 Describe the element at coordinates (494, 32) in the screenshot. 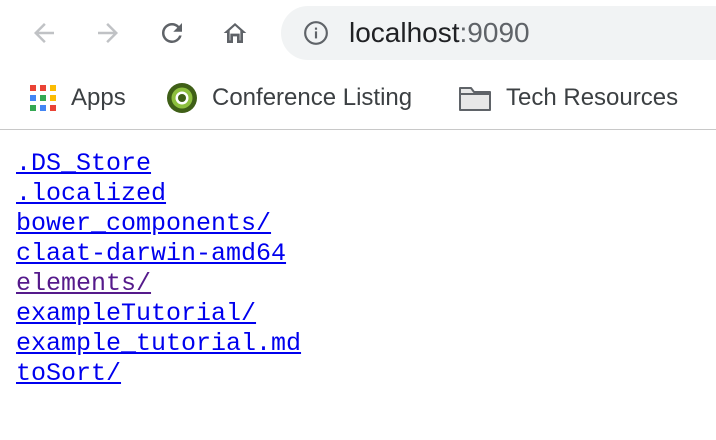

I see `url-port: :9090` at that location.